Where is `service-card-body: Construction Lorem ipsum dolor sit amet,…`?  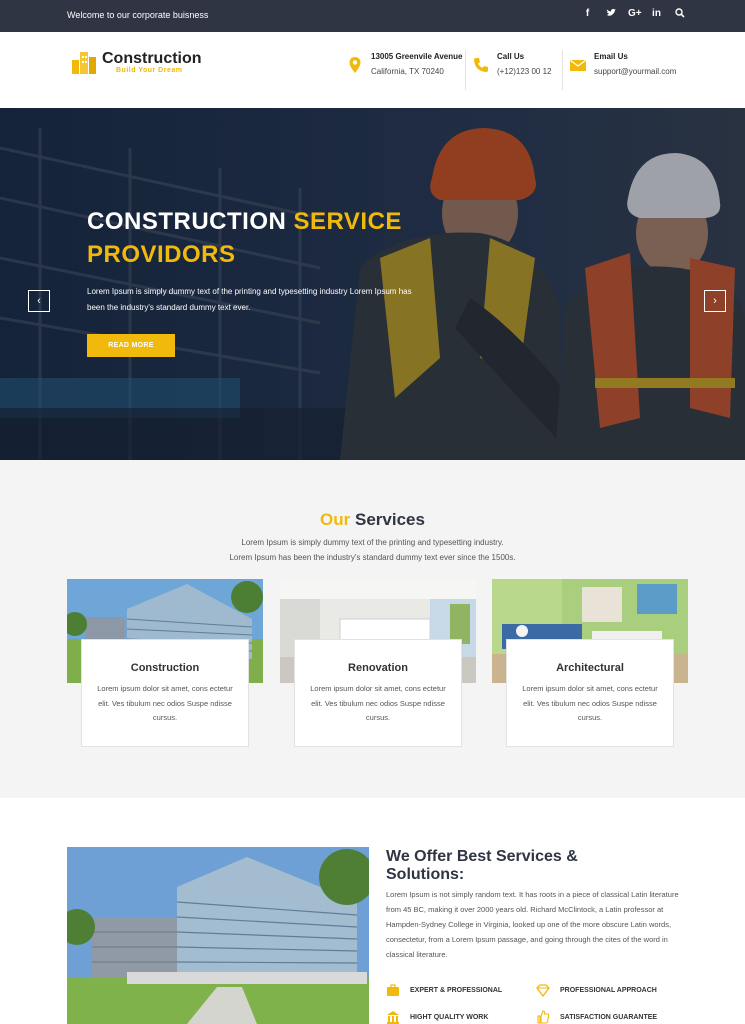 service-card-body: Construction Lorem ipsum dolor sit amet,… is located at coordinates (165, 693).